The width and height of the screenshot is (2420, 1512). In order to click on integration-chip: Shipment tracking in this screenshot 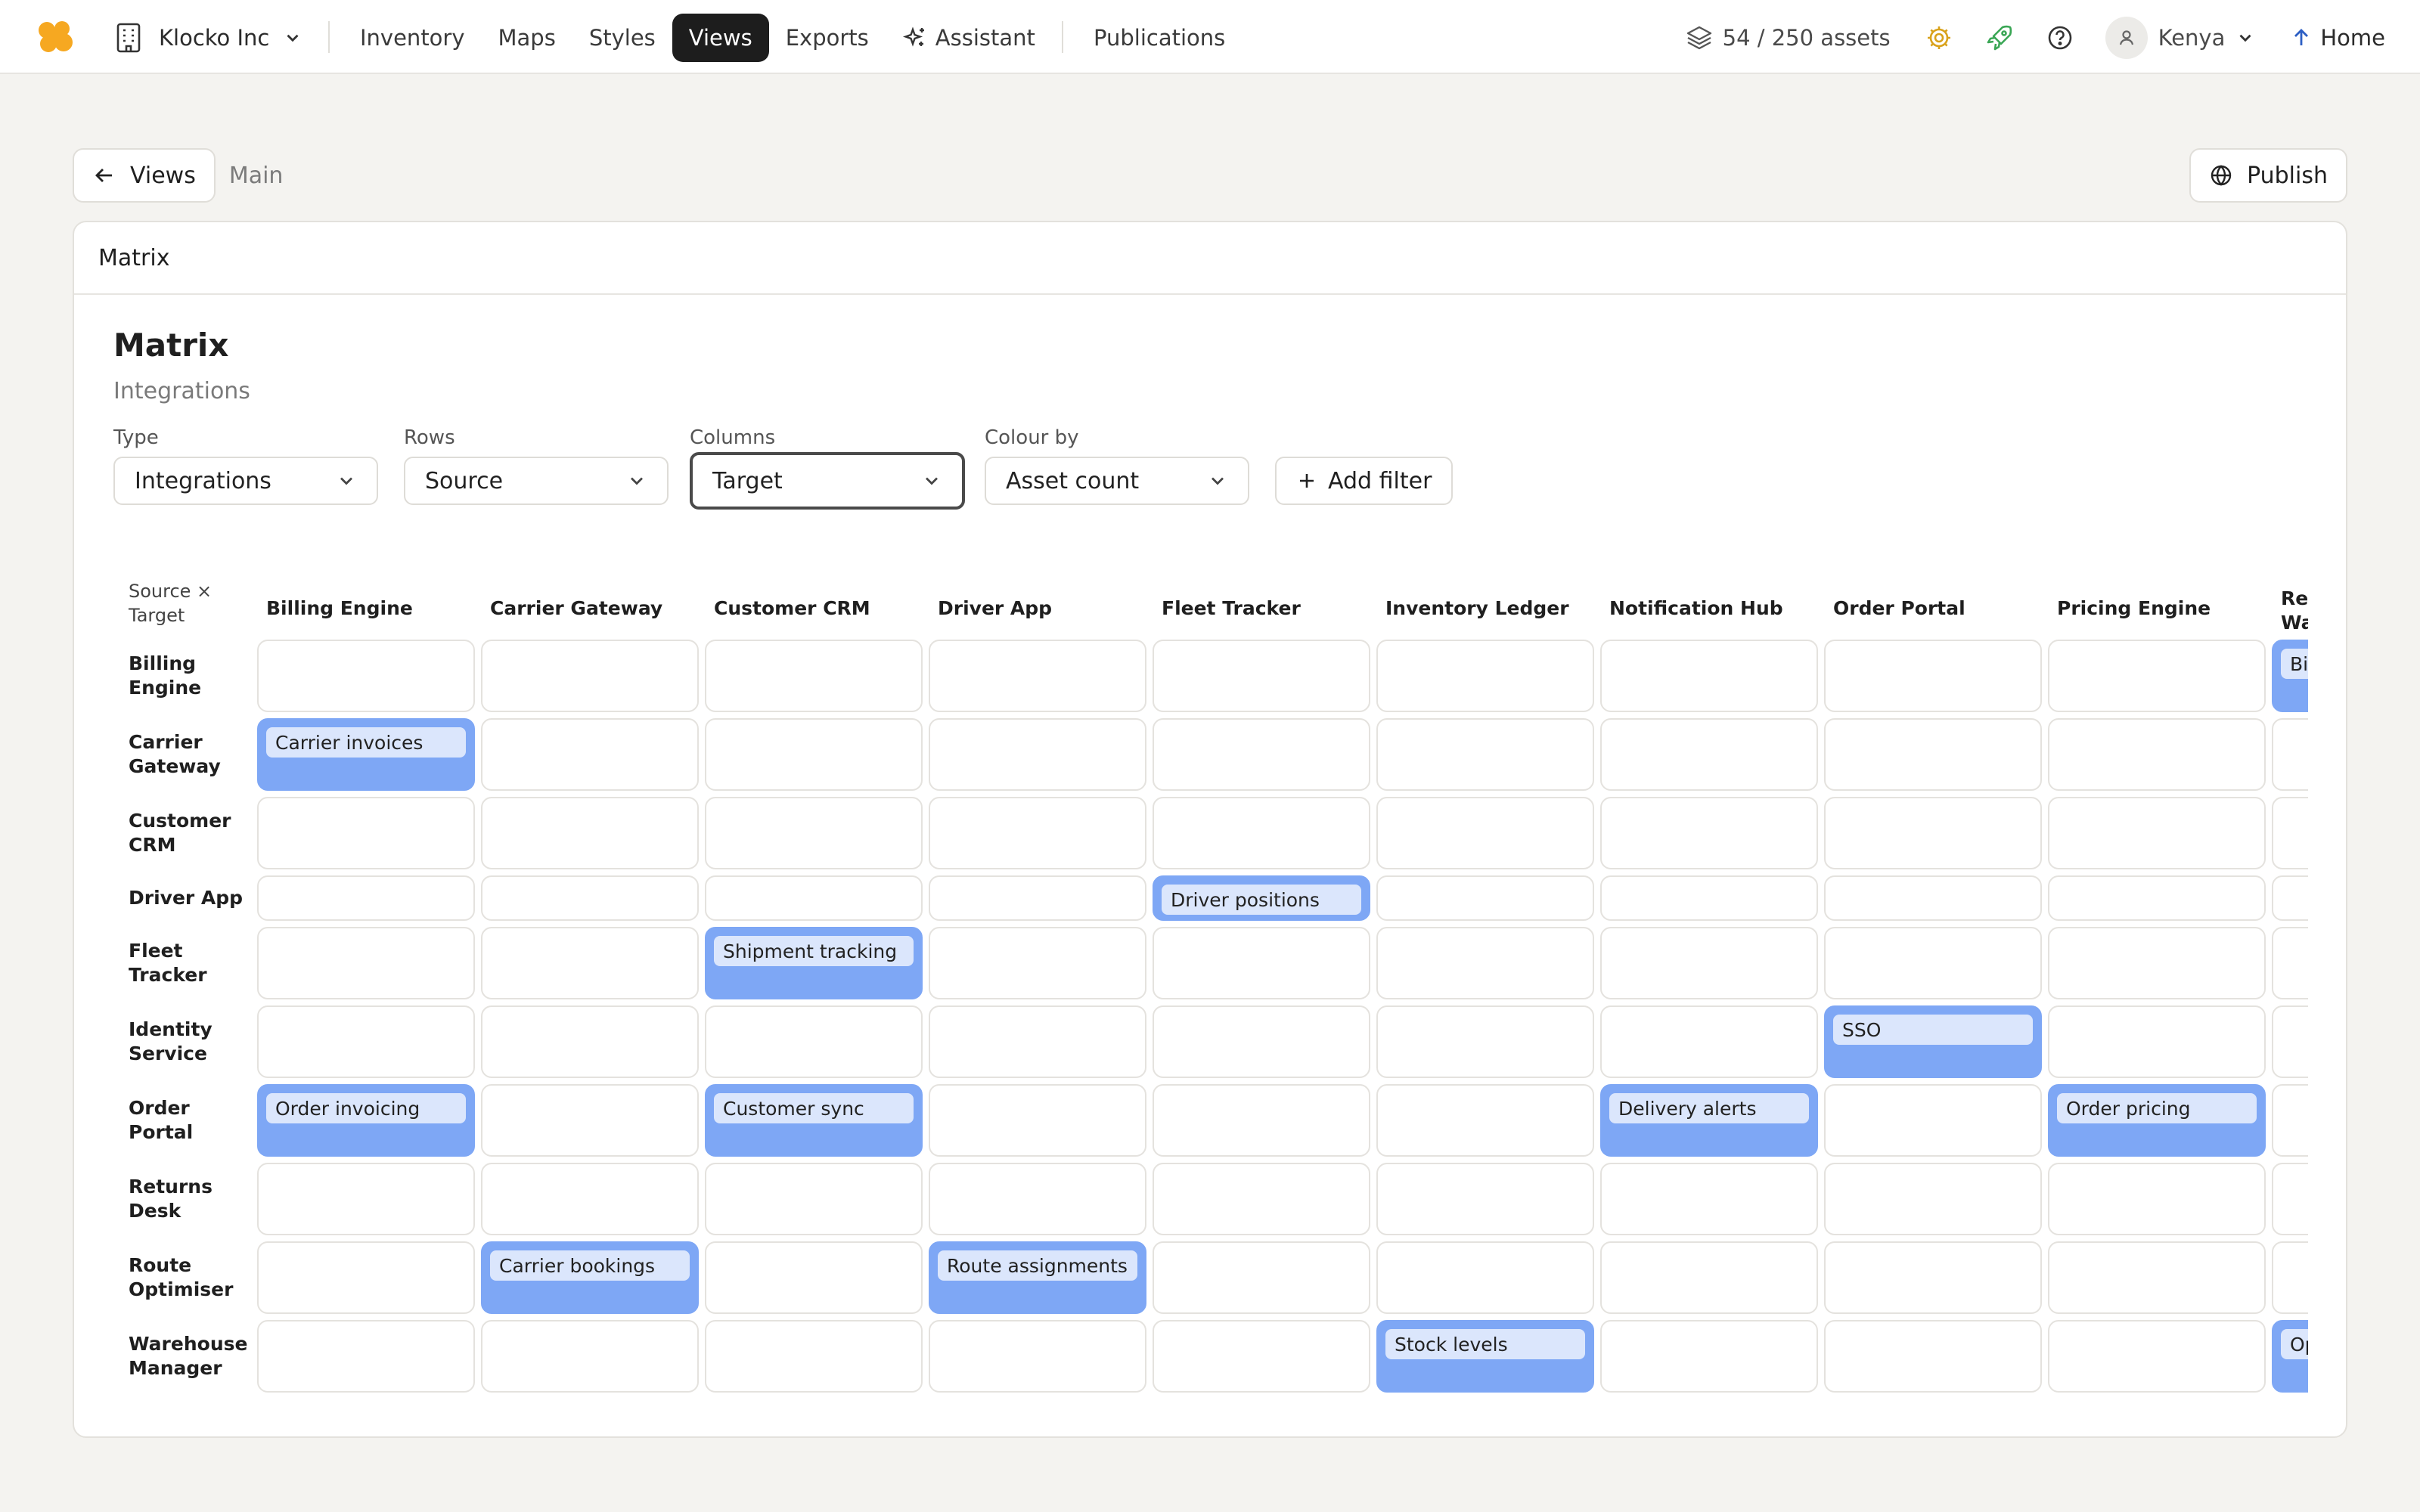, I will do `click(814, 951)`.